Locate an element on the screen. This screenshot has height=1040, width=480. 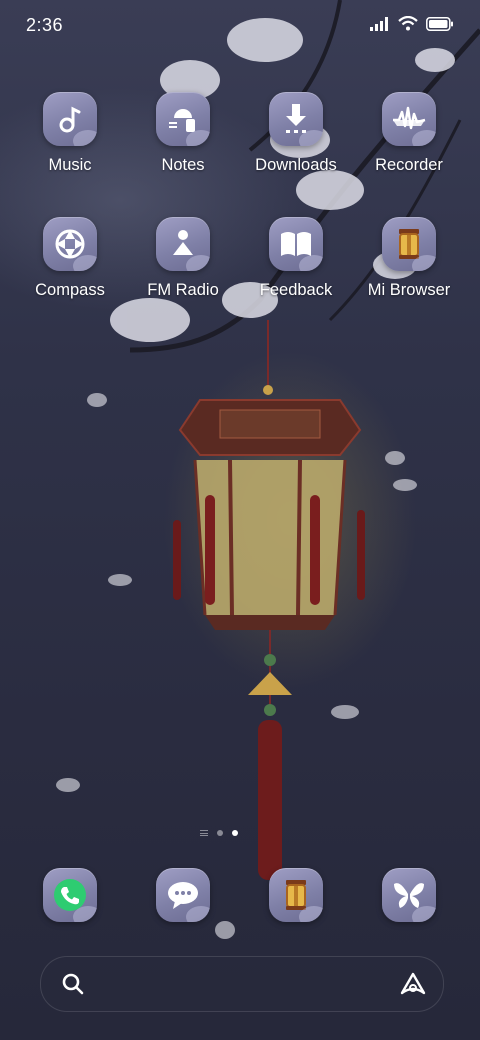
status-time: 2:36 is located at coordinates (45, 25).